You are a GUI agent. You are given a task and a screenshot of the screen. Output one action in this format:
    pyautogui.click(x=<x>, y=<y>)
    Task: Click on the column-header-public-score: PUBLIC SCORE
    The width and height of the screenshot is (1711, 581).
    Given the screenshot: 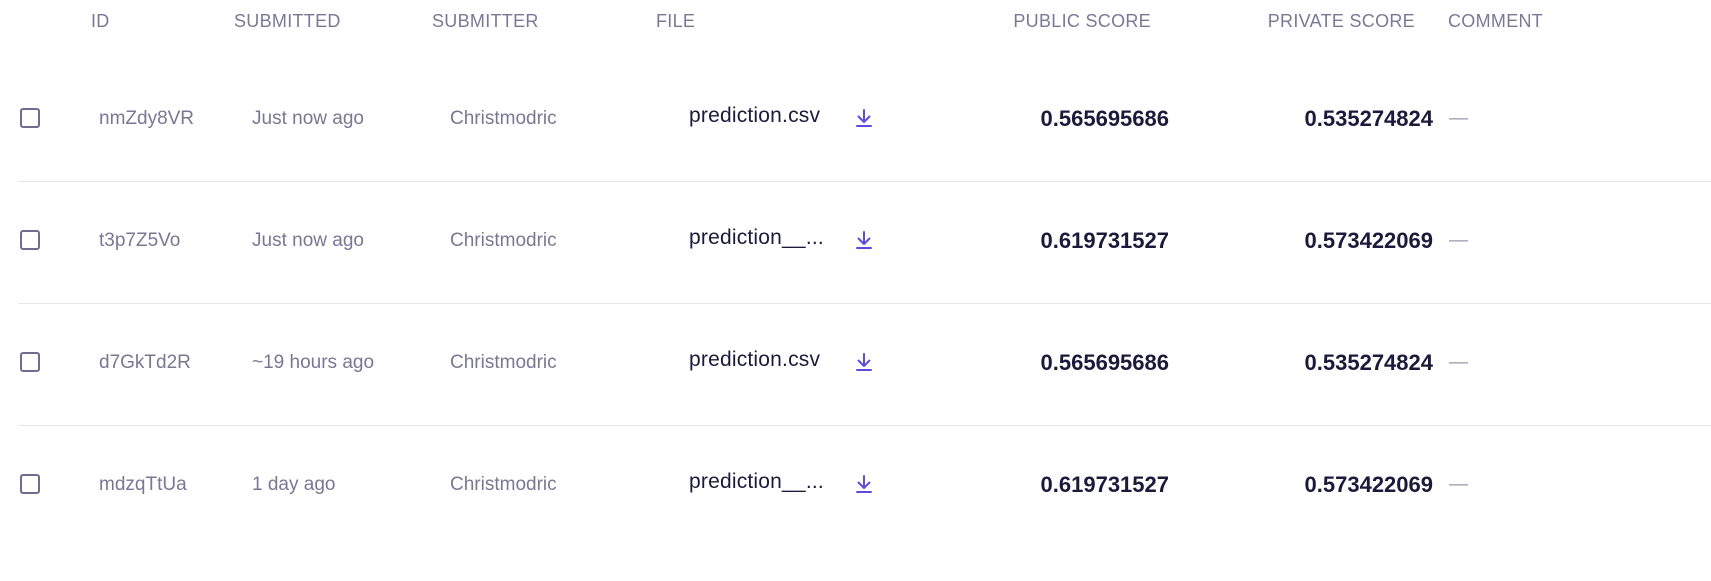 What is the action you would take?
    pyautogui.click(x=1082, y=21)
    